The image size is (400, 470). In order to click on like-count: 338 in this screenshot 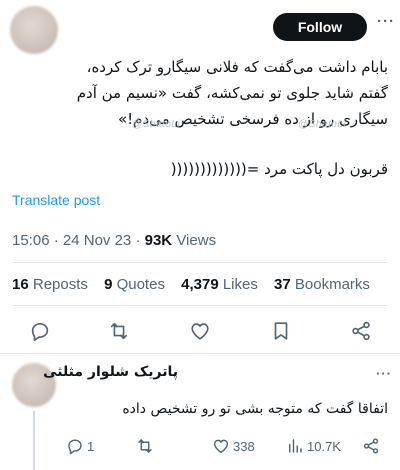, I will do `click(244, 446)`.